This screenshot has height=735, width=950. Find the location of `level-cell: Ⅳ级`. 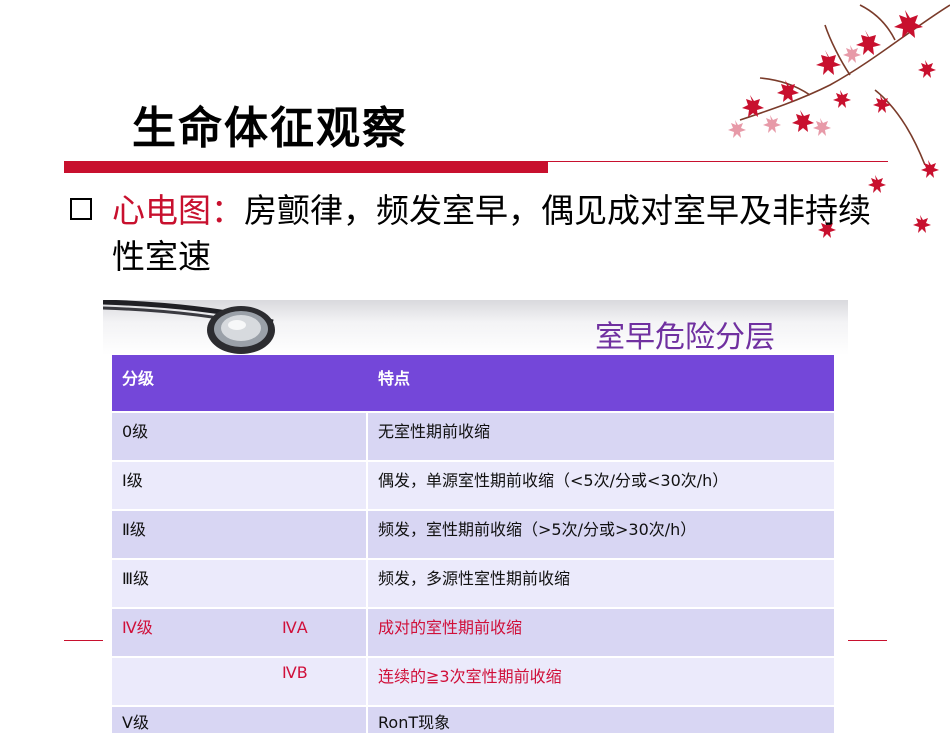

level-cell: Ⅳ级 is located at coordinates (137, 627).